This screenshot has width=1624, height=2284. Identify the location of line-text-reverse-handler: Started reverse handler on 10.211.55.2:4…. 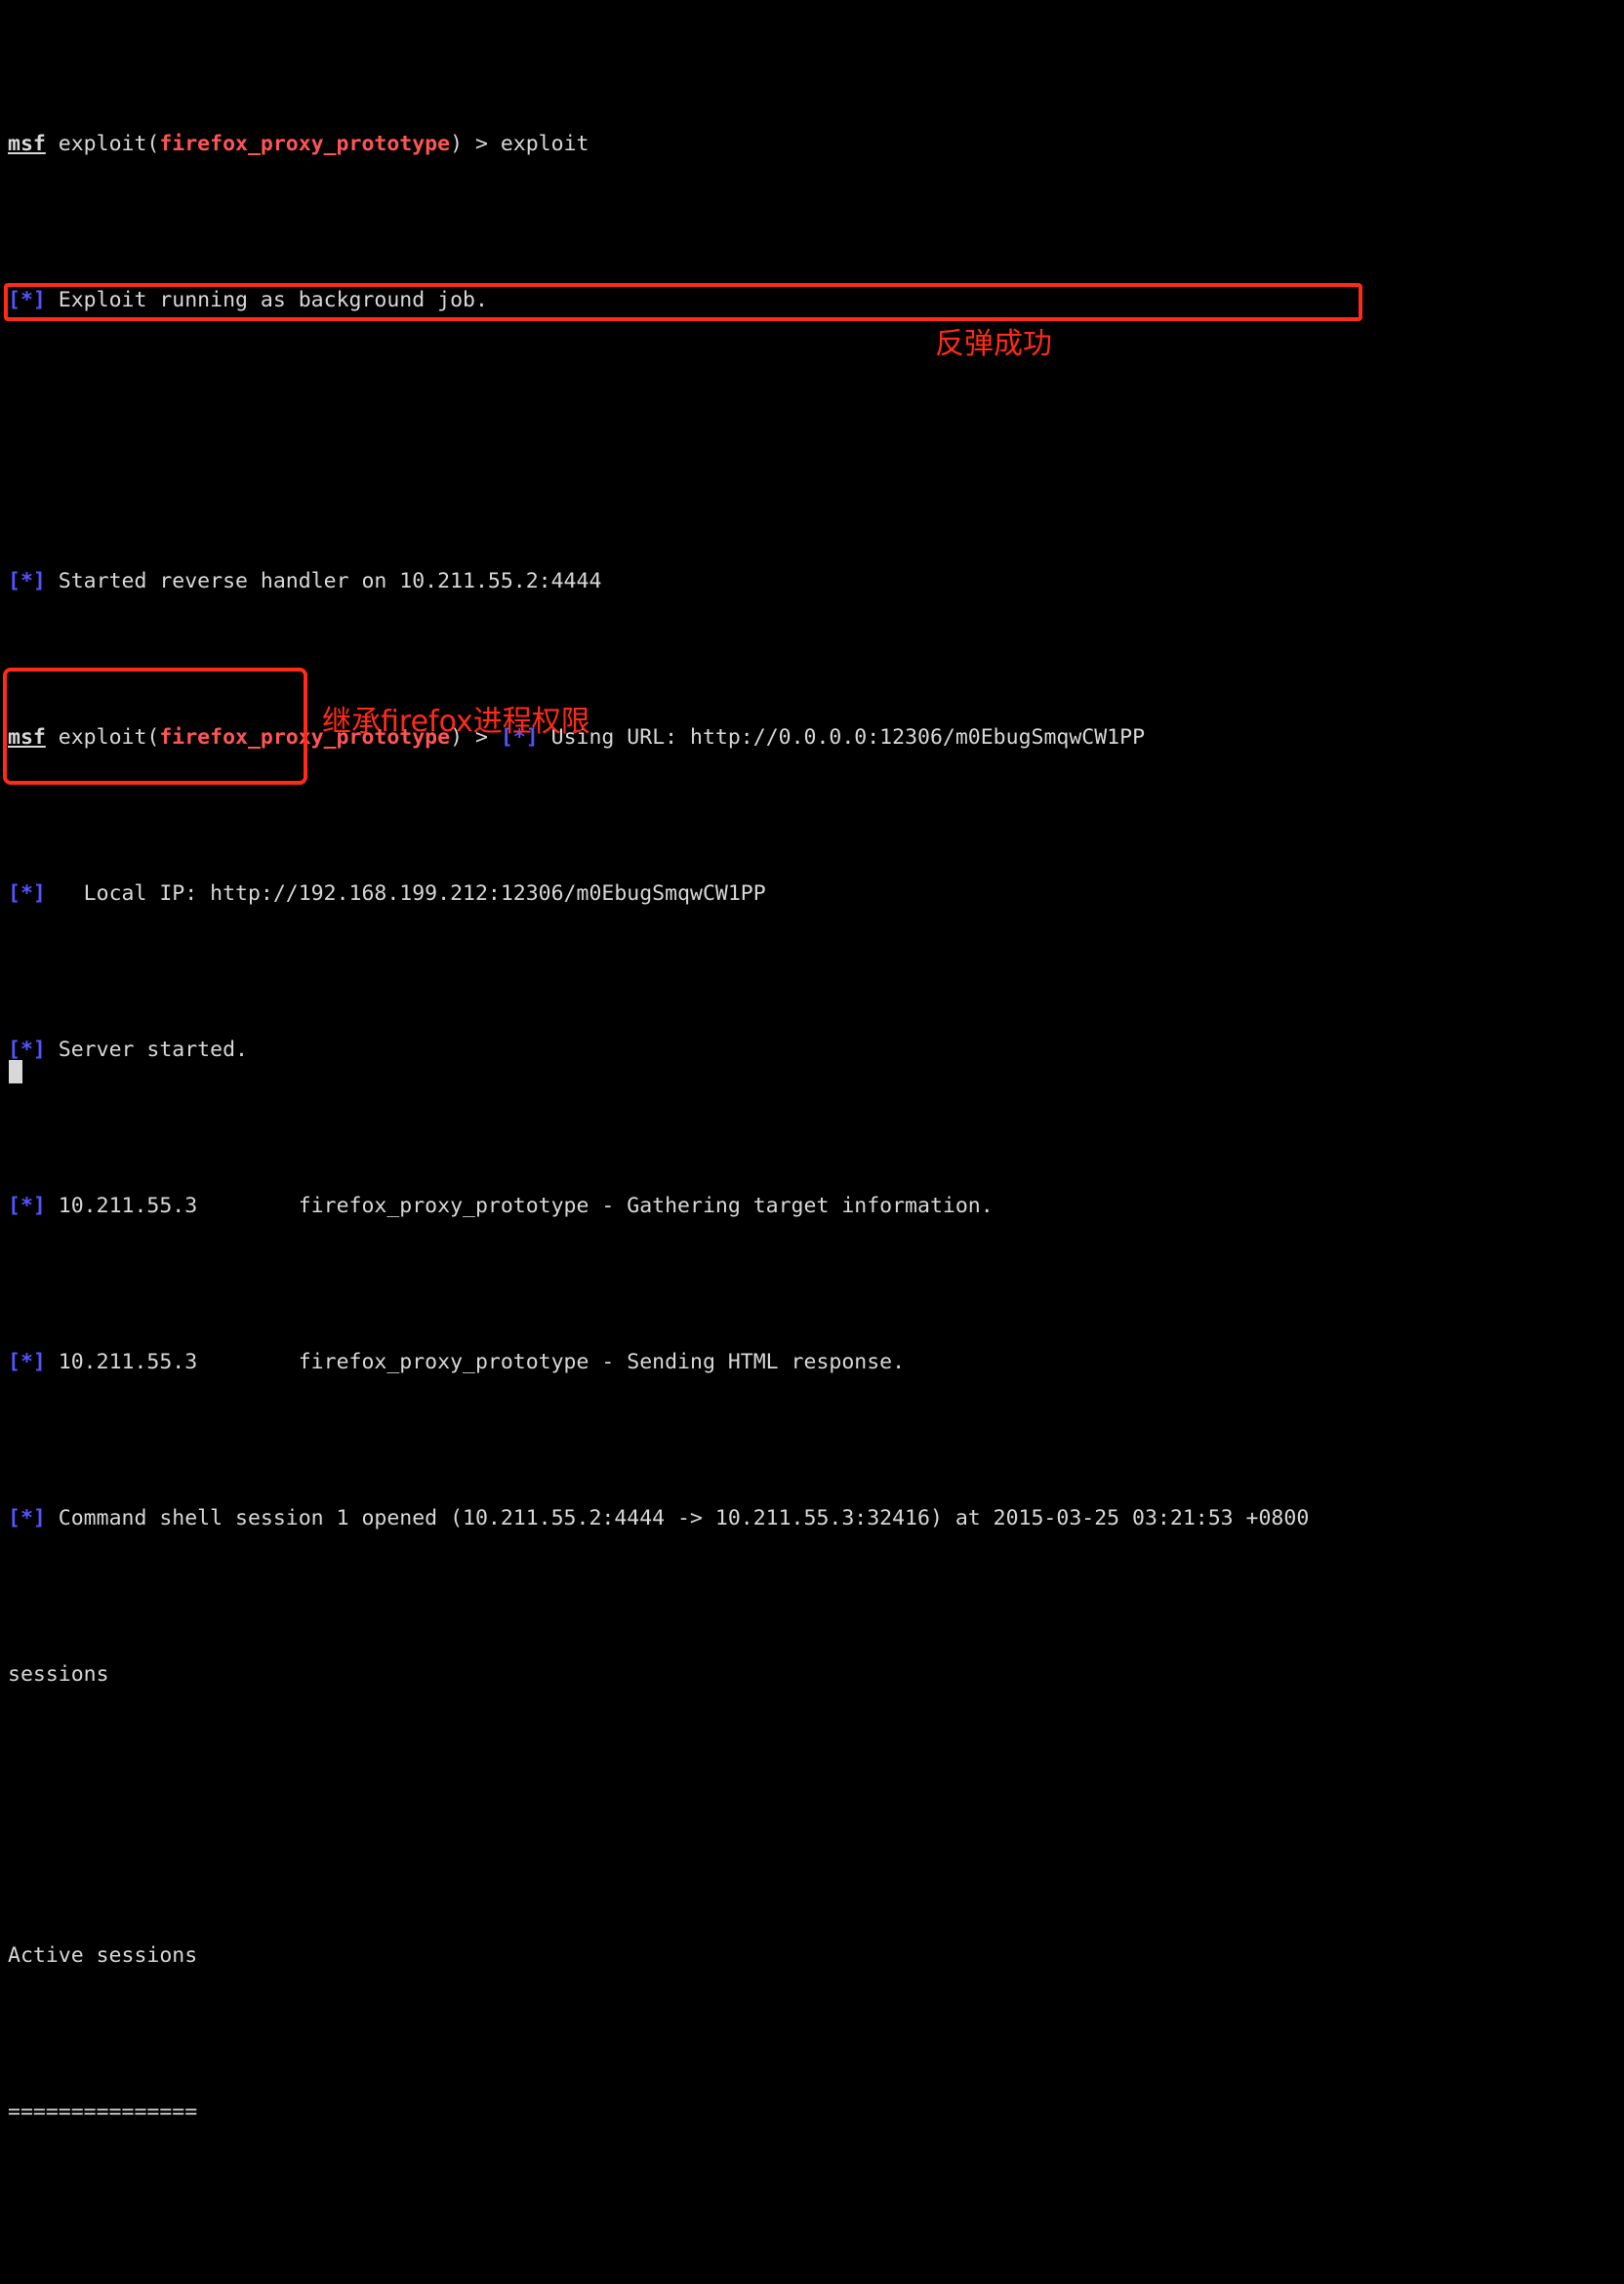
(330, 581).